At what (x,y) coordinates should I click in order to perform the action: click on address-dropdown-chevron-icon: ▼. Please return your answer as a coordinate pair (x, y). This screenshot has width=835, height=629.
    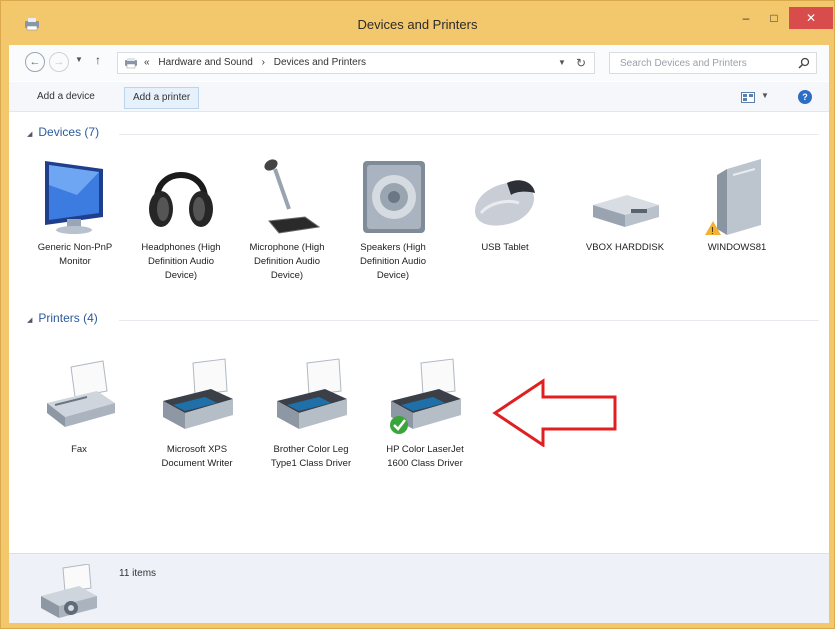
    Looking at the image, I should click on (562, 62).